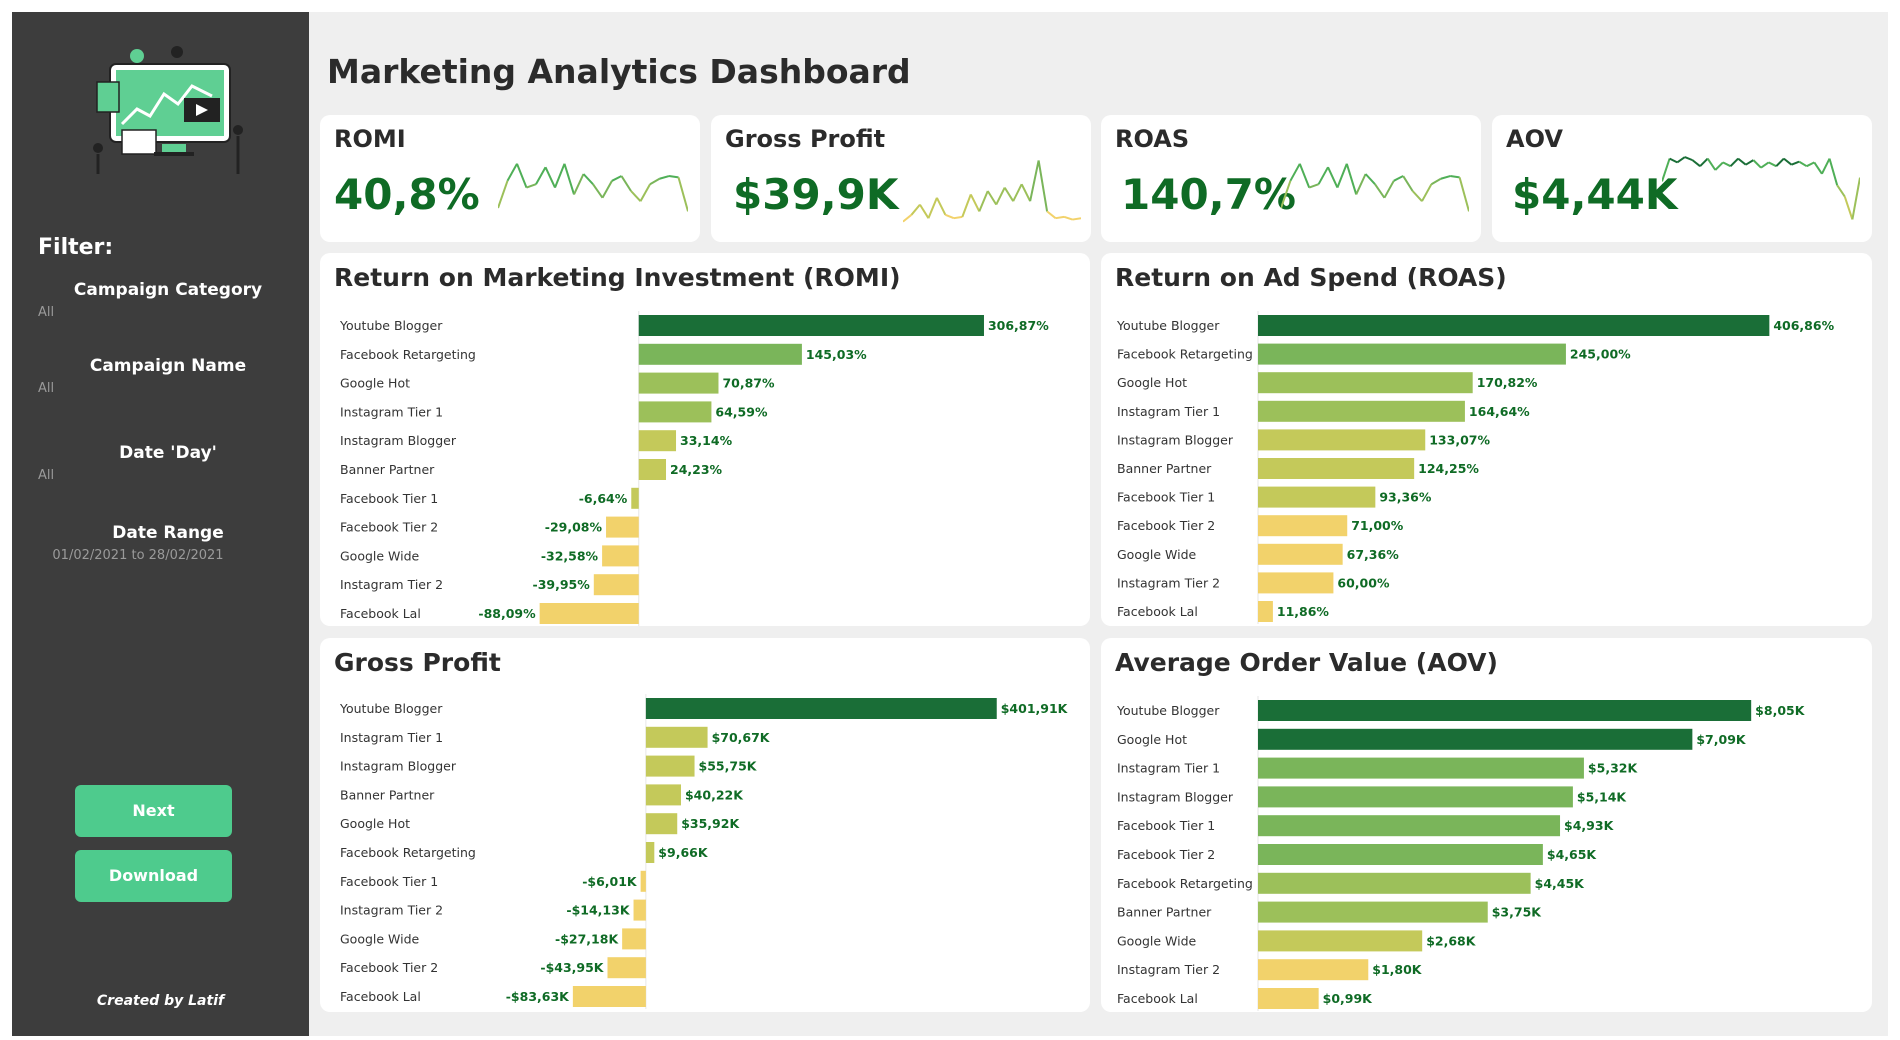 Image resolution: width=1900 pixels, height=1040 pixels. What do you see at coordinates (1761, 188) in the screenshot?
I see `kpi-sparkline` at bounding box center [1761, 188].